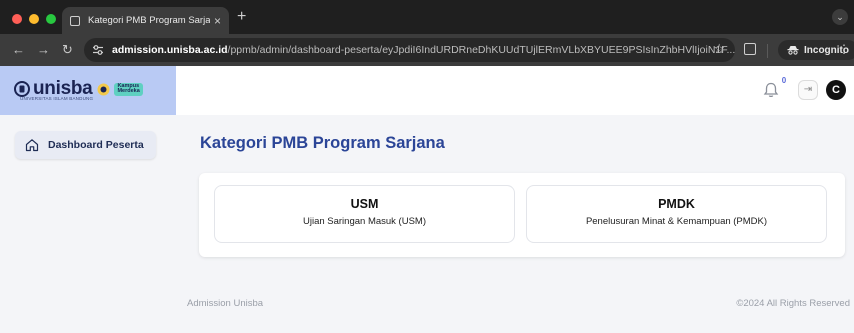 This screenshot has width=854, height=333. I want to click on card-subtitle: Penelusuran Minat & Kemampuan (PMDK), so click(676, 221).